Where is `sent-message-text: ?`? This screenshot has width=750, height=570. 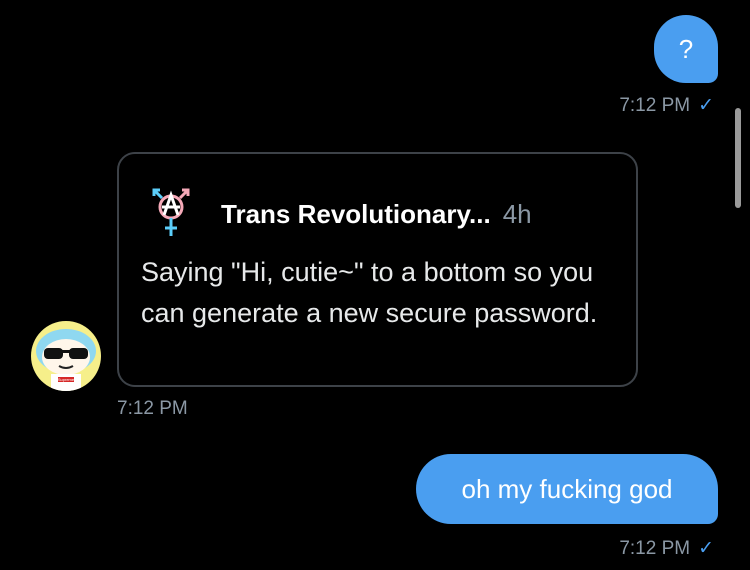 sent-message-text: ? is located at coordinates (686, 48).